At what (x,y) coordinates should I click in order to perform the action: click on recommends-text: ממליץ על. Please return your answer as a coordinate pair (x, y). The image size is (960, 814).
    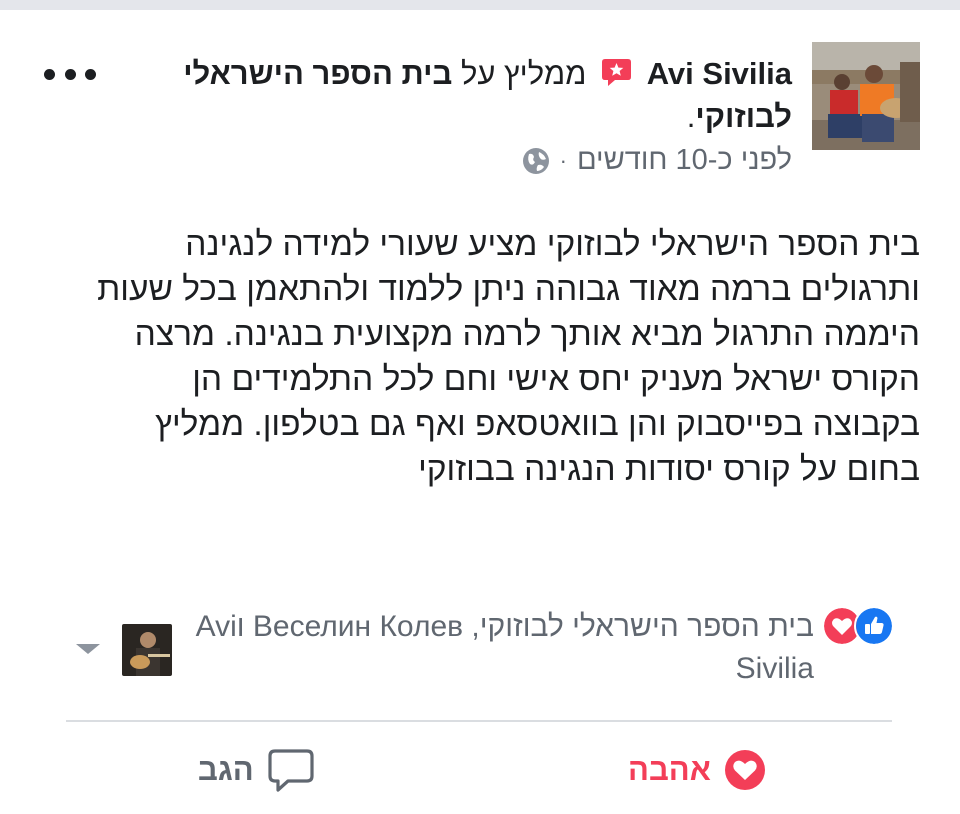
    Looking at the image, I should click on (523, 73).